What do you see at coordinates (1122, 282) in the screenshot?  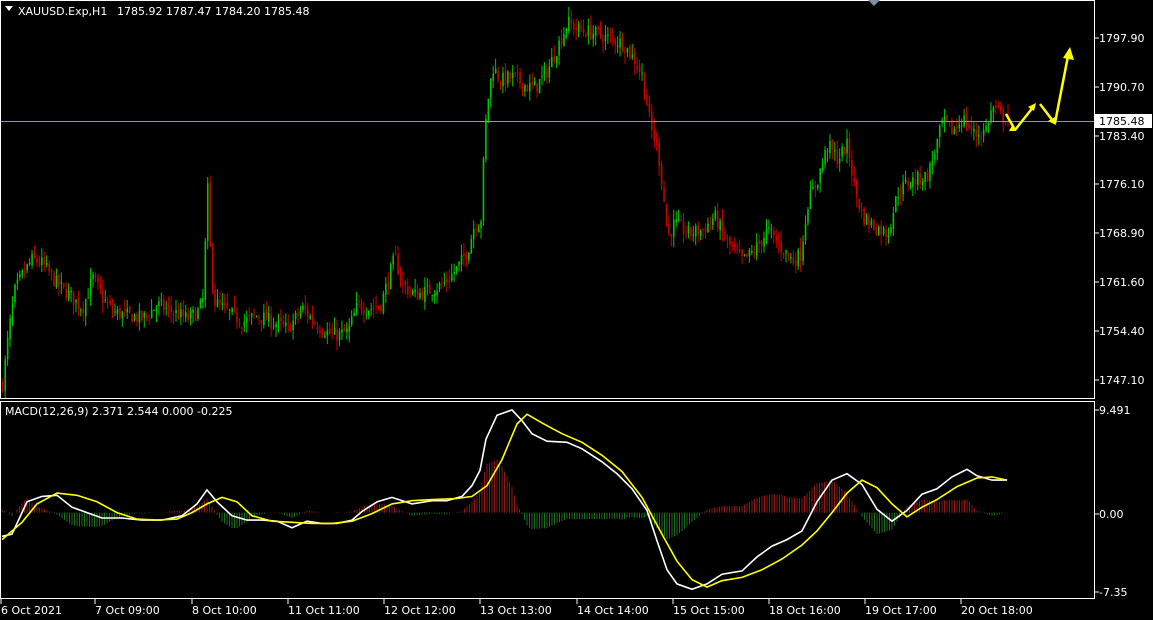 I see `price-tick-label: 1761.60` at bounding box center [1122, 282].